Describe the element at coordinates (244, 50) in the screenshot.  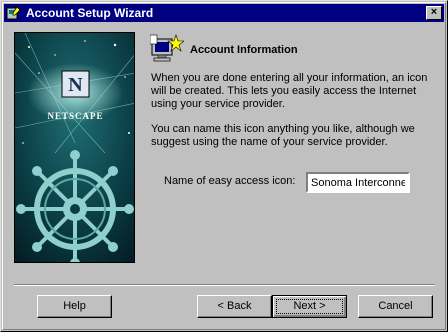
I see `page-heading: Account Information` at that location.